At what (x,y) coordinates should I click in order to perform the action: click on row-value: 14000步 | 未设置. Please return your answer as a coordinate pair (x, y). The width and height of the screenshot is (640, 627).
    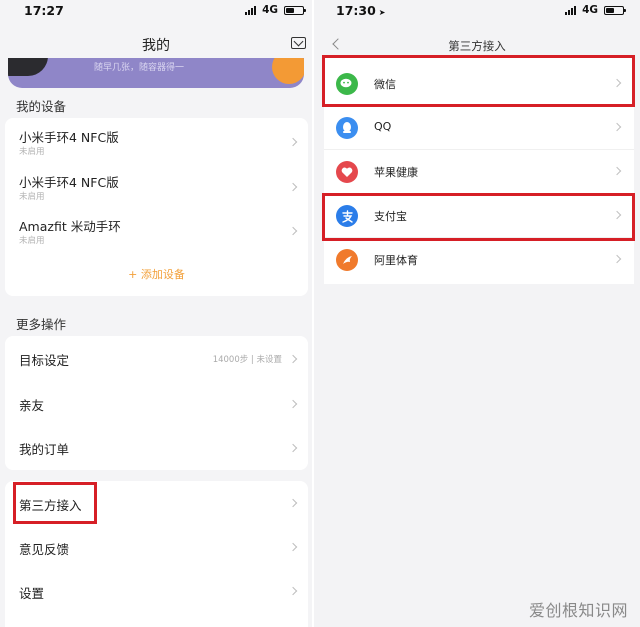
    Looking at the image, I should click on (247, 360).